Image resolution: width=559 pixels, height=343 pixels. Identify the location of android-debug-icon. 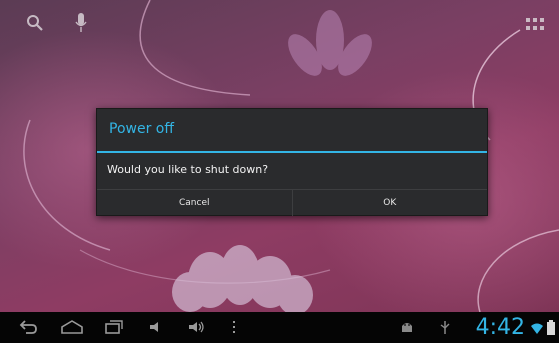
(407, 327).